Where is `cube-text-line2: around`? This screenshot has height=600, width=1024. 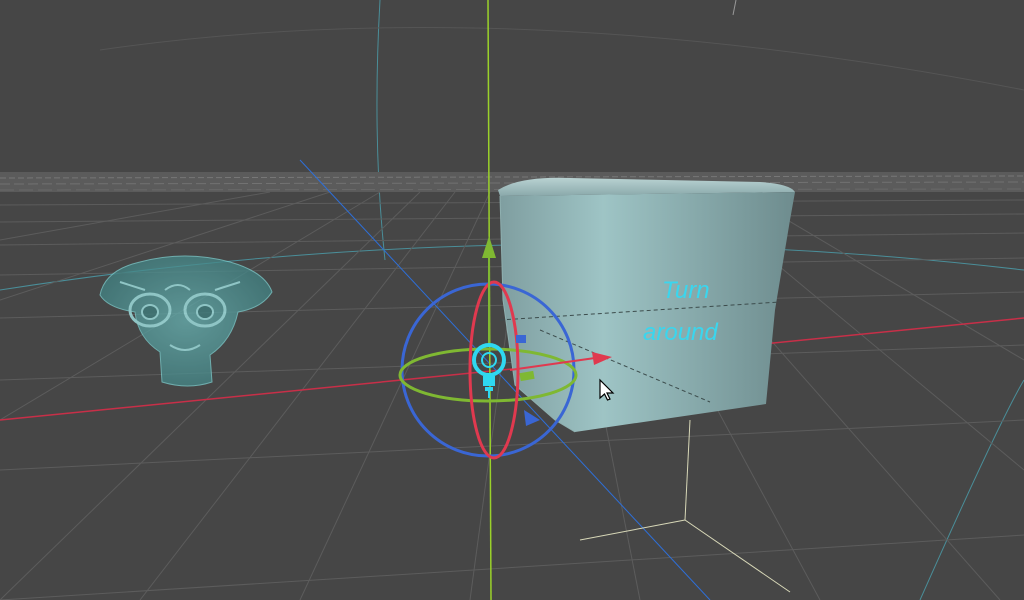 cube-text-line2: around is located at coordinates (680, 332).